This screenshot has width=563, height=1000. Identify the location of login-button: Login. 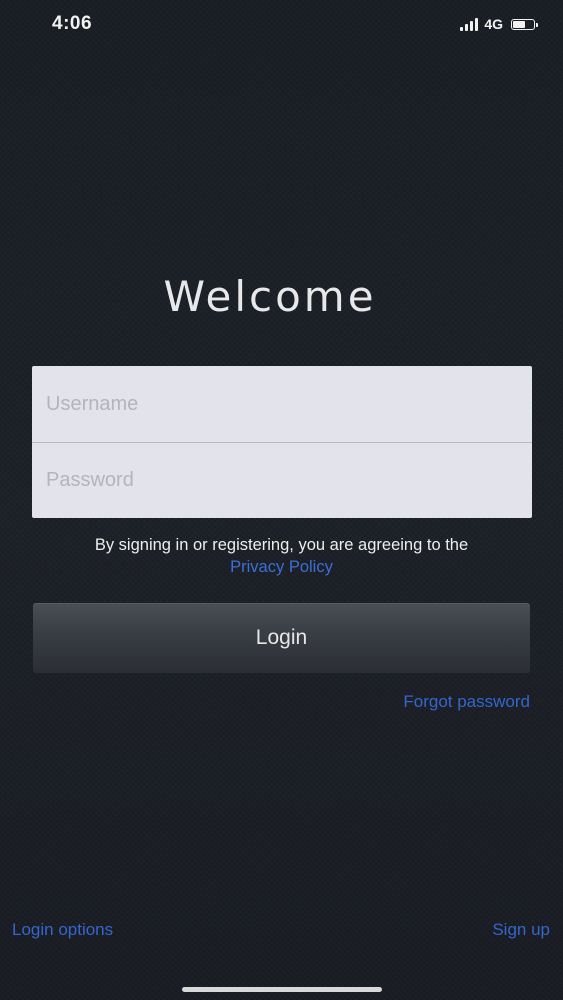
(281, 638).